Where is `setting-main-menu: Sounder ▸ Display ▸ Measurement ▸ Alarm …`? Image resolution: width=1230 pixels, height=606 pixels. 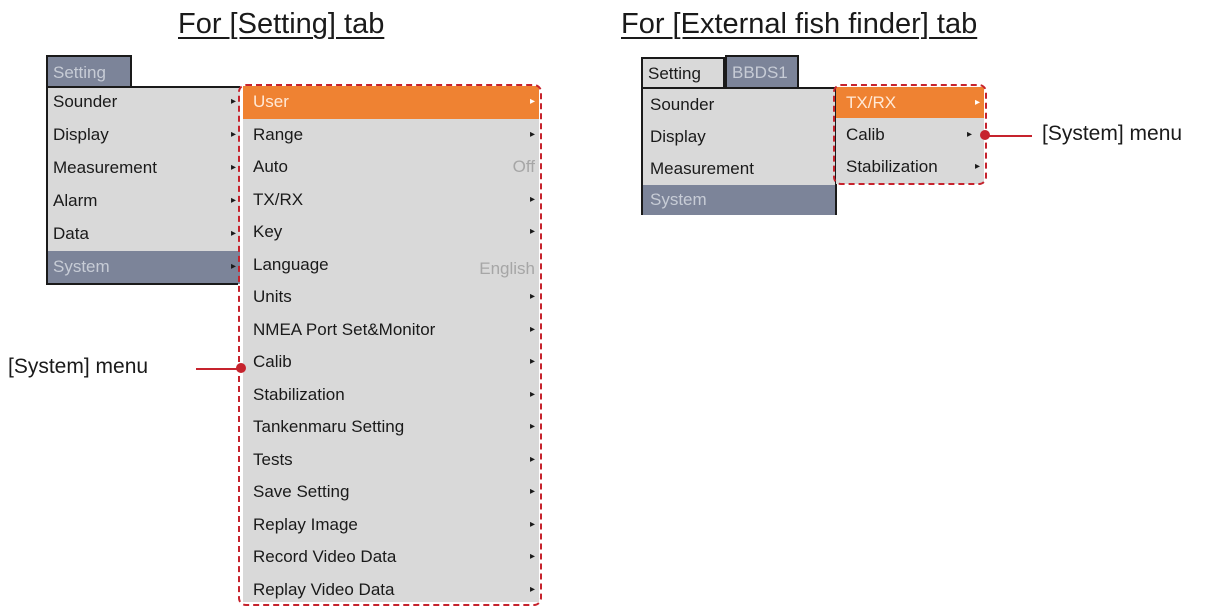
setting-main-menu: Sounder ▸ Display ▸ Measurement ▸ Alarm … is located at coordinates (143, 185).